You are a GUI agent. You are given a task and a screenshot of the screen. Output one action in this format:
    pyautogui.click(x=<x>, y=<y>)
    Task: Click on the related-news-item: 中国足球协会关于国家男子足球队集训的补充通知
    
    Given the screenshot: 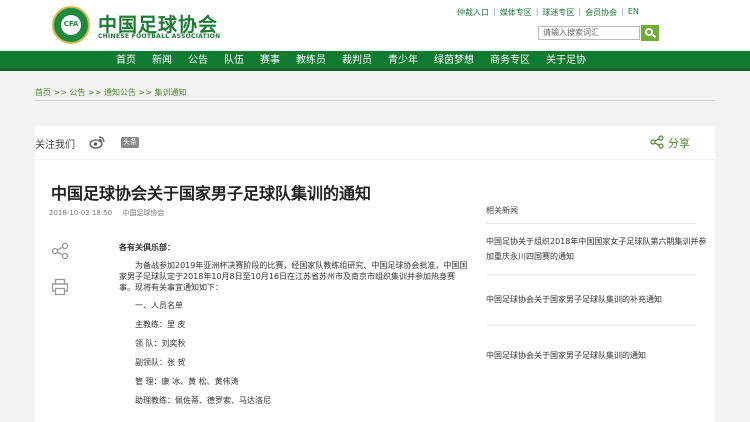 What is the action you would take?
    pyautogui.click(x=598, y=299)
    